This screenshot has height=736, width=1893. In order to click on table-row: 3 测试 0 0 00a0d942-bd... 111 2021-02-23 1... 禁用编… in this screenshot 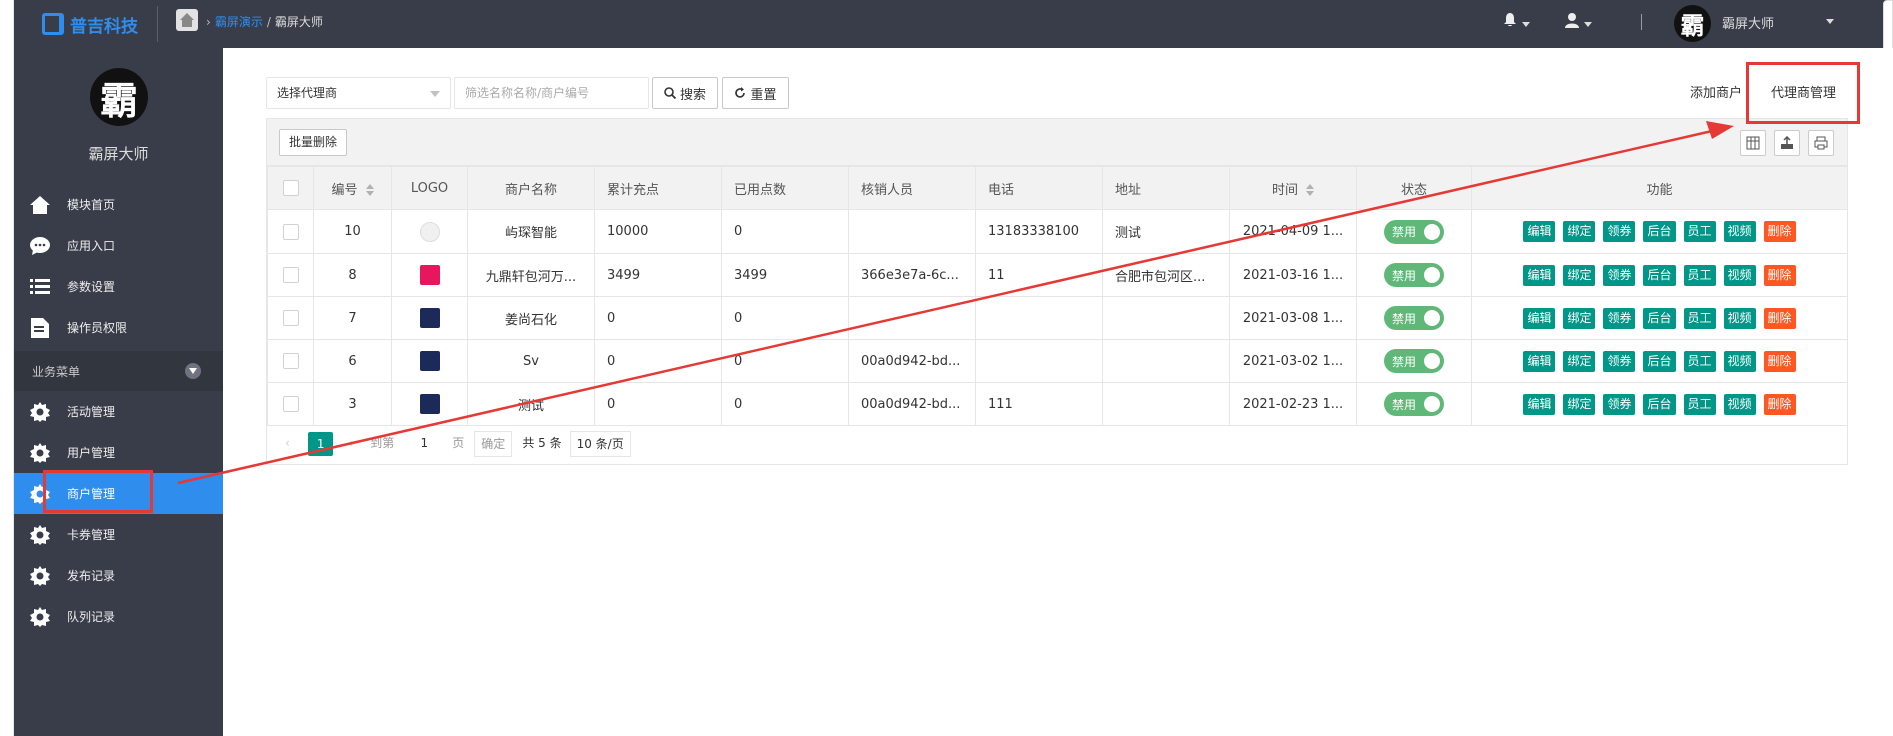, I will do `click(1057, 404)`.